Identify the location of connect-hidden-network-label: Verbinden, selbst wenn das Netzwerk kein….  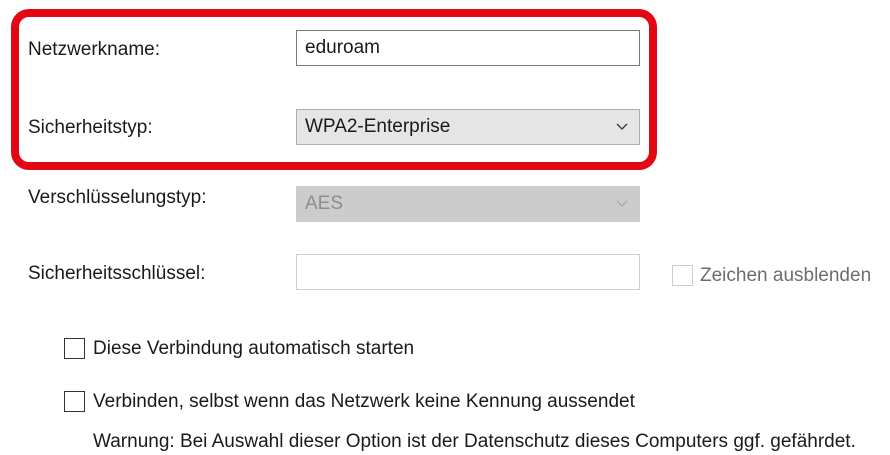
(364, 401).